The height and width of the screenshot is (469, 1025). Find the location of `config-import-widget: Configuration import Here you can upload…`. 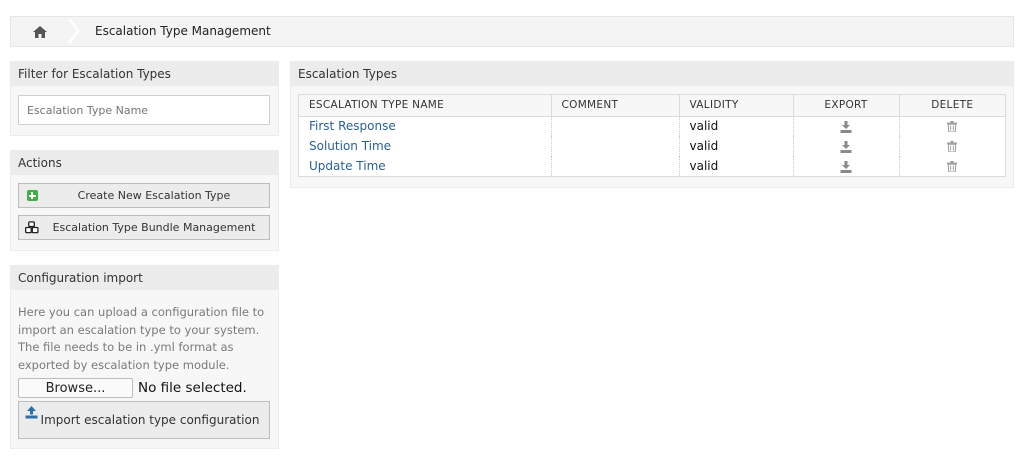

config-import-widget: Configuration import Here you can upload… is located at coordinates (144, 357).